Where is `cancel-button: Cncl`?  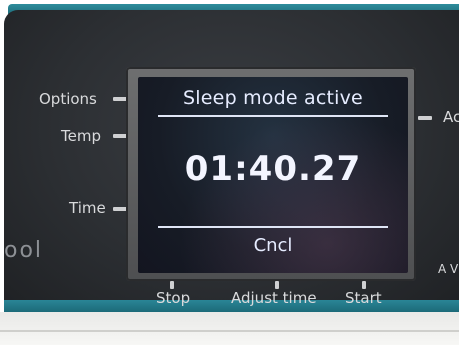 cancel-button: Cncl is located at coordinates (273, 245).